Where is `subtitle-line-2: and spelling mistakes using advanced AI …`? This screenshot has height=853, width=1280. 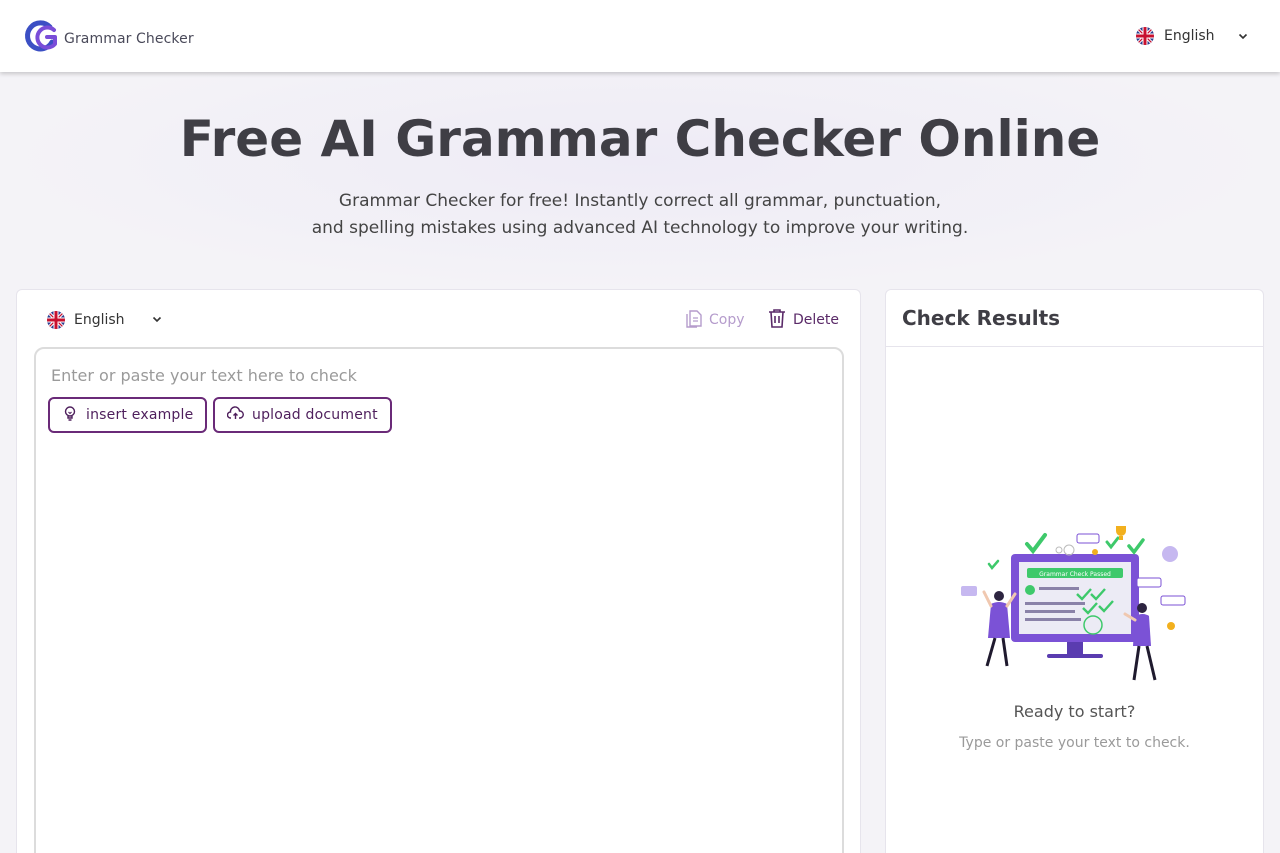 subtitle-line-2: and spelling mistakes using advanced AI … is located at coordinates (640, 228).